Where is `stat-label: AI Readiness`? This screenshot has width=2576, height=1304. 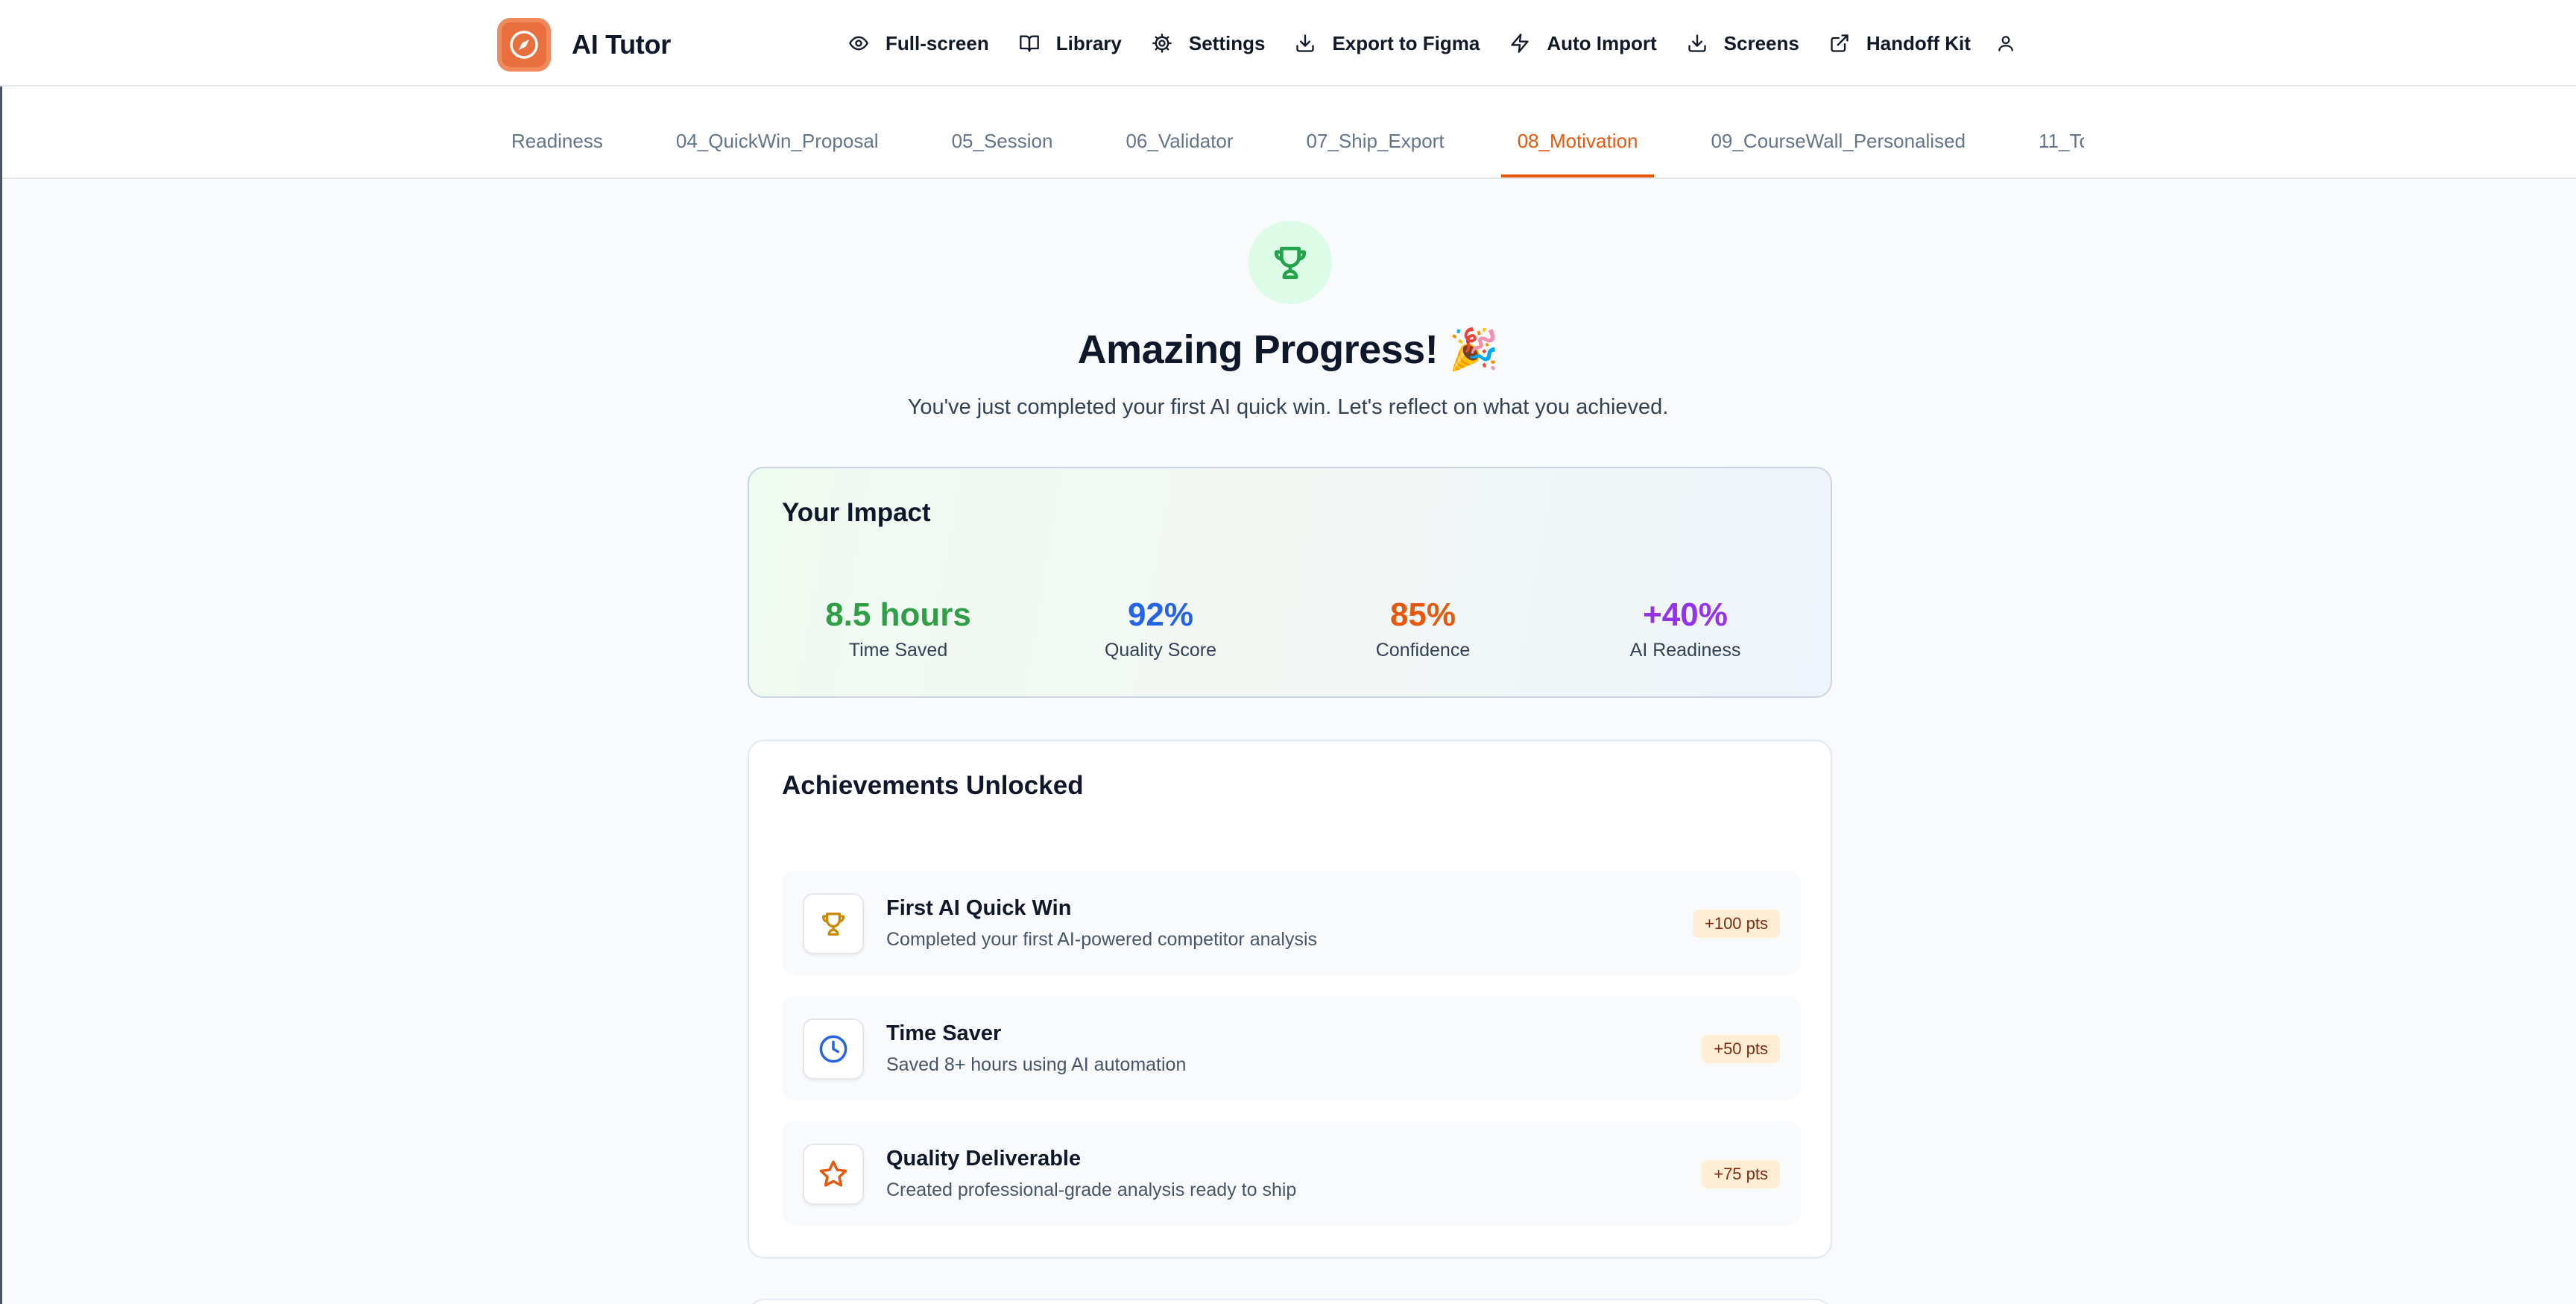
stat-label: AI Readiness is located at coordinates (1685, 650).